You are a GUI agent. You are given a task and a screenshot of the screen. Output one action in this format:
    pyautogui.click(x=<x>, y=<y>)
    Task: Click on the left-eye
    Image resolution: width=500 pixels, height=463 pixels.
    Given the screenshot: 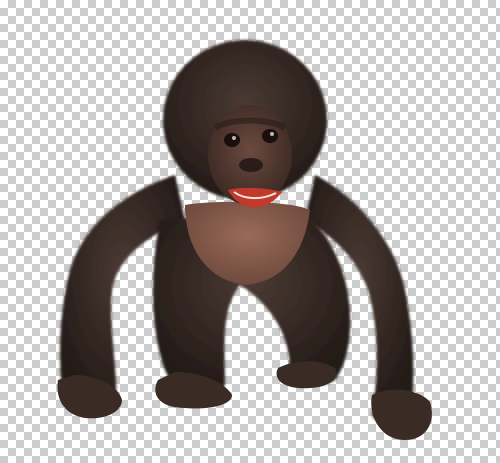 What is the action you would take?
    pyautogui.click(x=232, y=140)
    